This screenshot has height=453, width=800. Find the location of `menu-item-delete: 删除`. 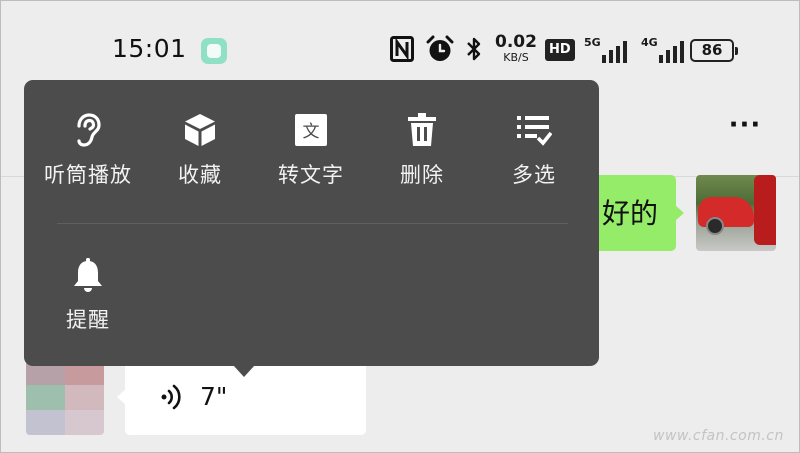

menu-item-delete: 删除 is located at coordinates (422, 149).